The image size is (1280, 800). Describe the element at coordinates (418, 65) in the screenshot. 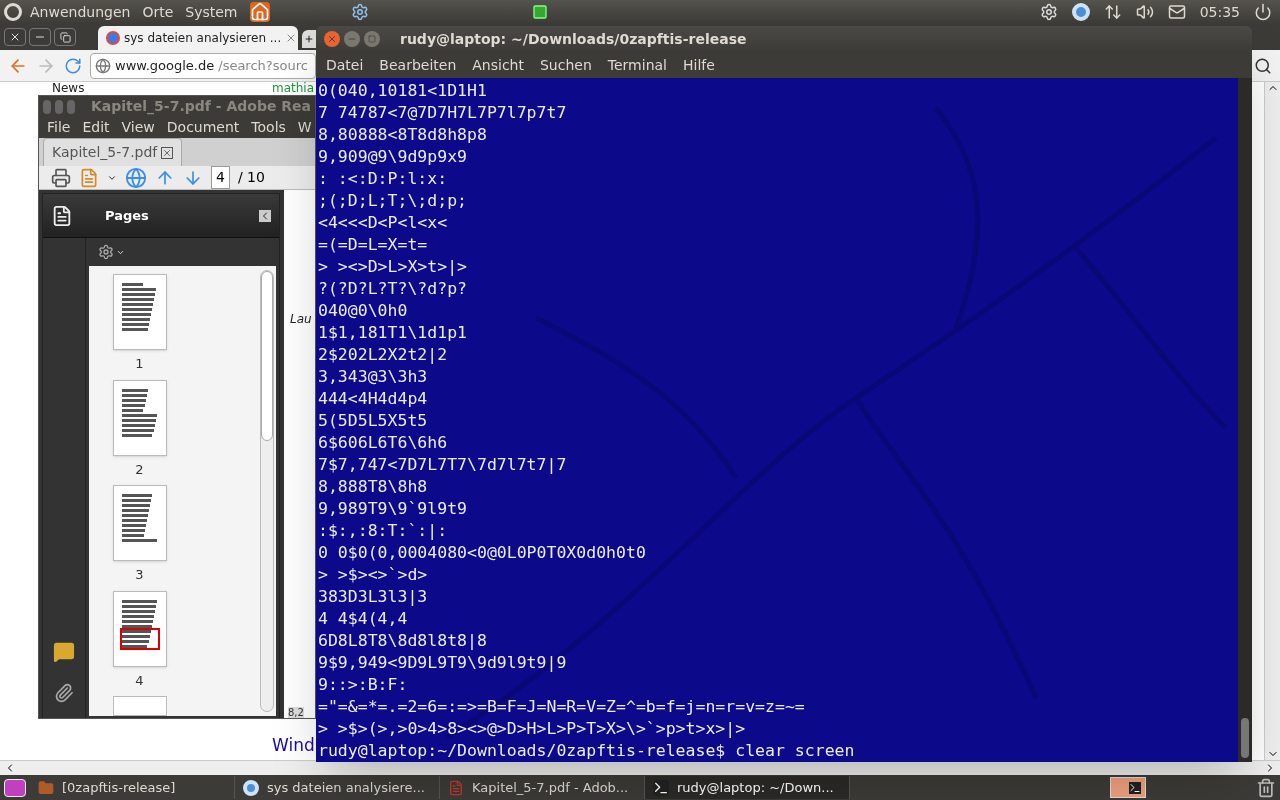

I see `menu-item: Bearbeiten` at that location.